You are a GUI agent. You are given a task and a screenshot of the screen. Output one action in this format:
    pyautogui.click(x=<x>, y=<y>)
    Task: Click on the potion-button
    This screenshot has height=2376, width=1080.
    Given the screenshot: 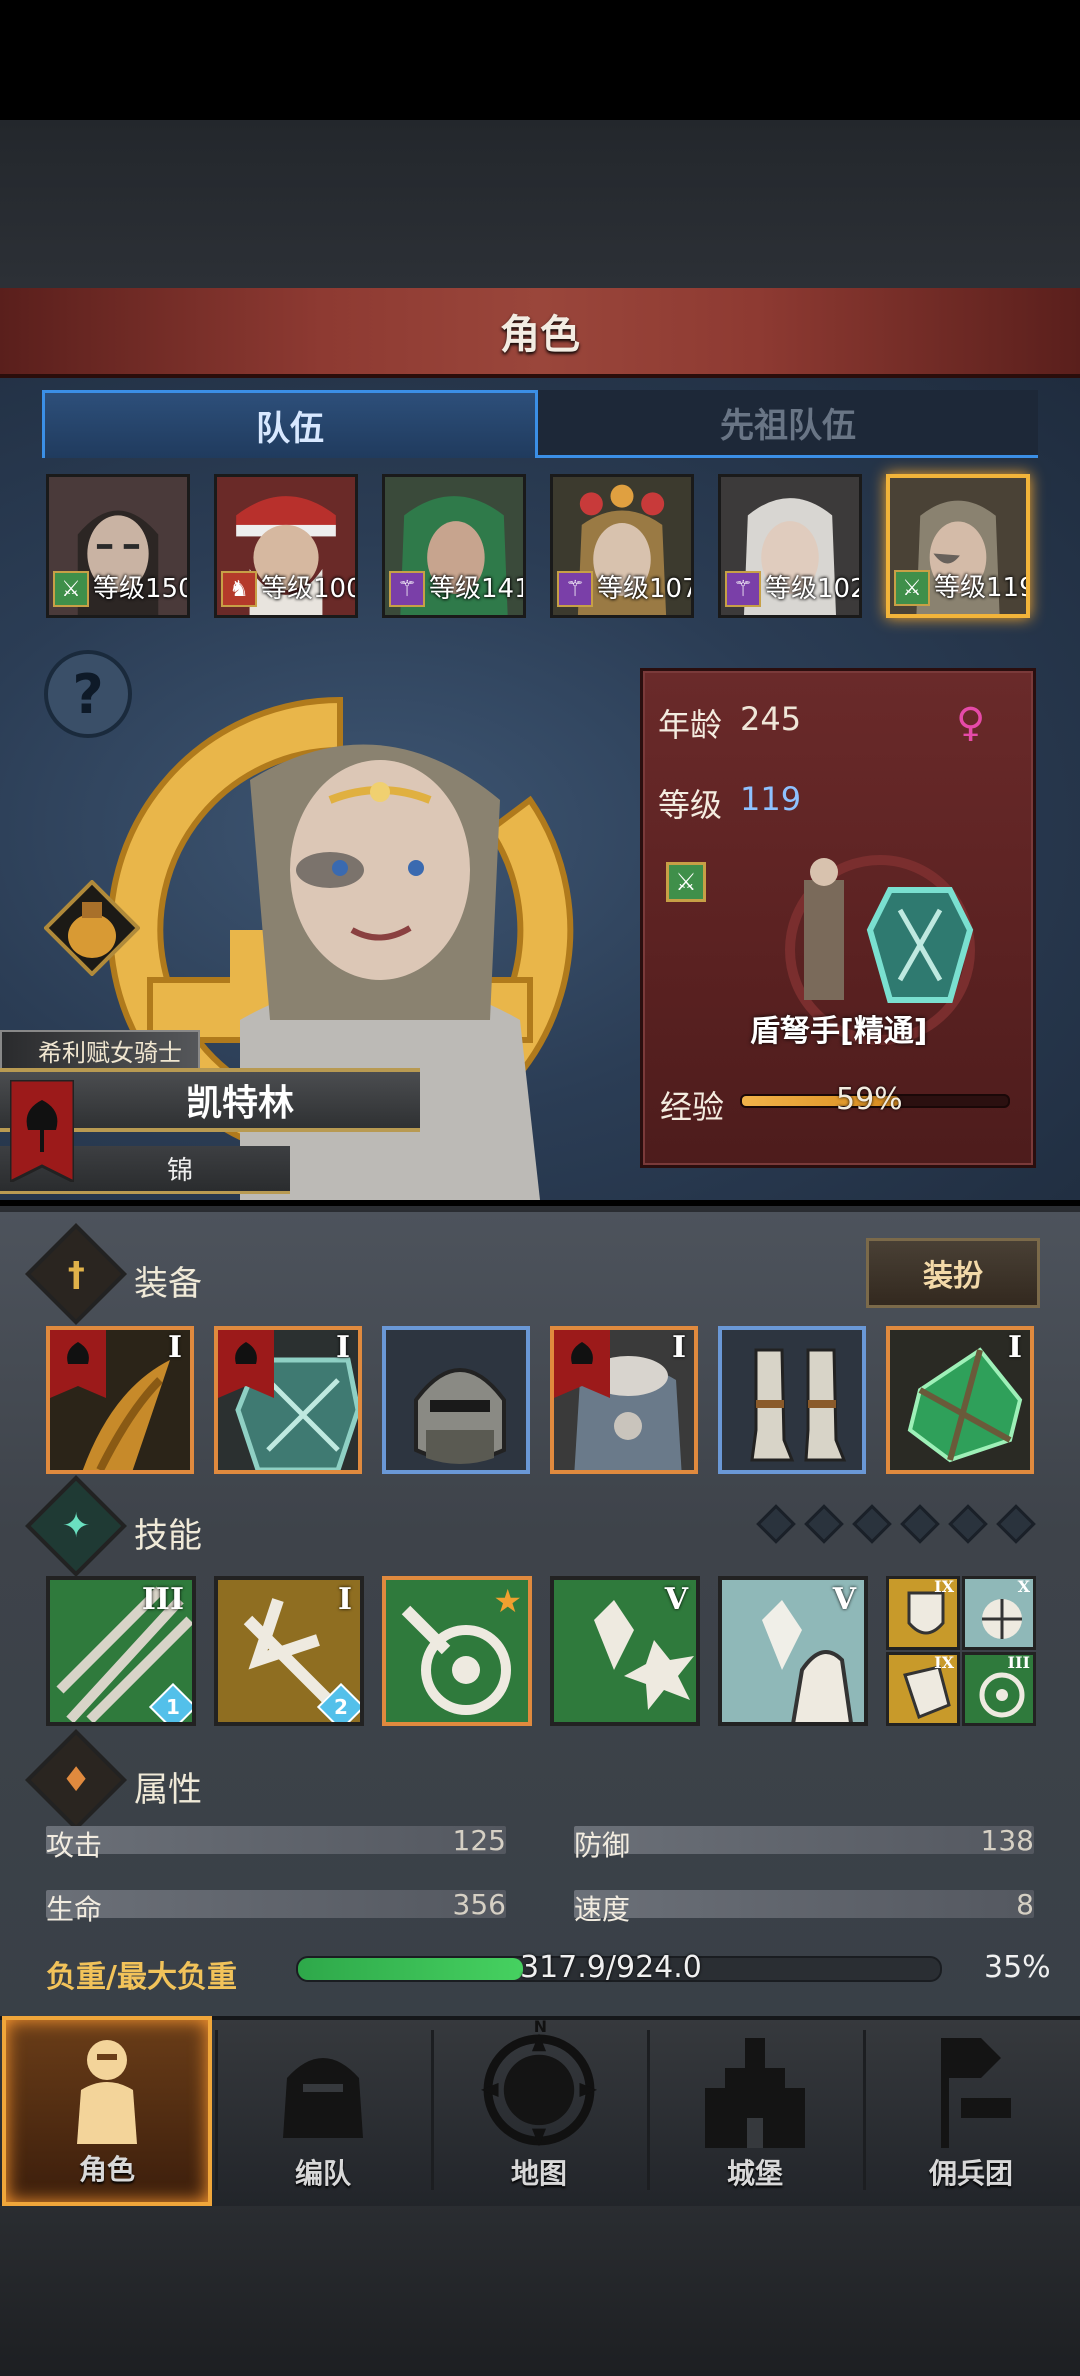 What is the action you would take?
    pyautogui.click(x=92, y=928)
    